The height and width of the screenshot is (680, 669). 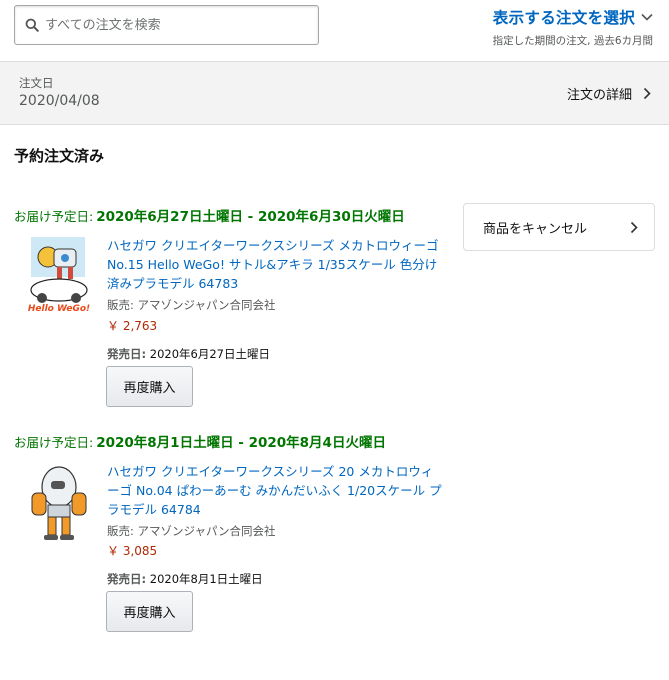 What do you see at coordinates (535, 227) in the screenshot?
I see `cancel-item-label: 商品をキャンセル` at bounding box center [535, 227].